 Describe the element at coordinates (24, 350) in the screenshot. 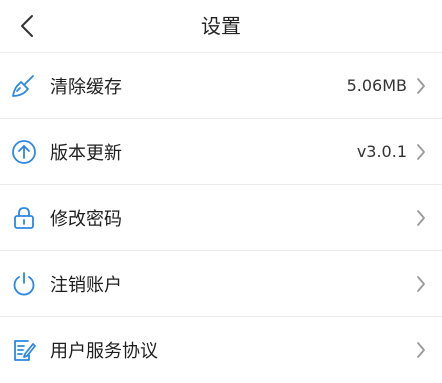

I see `document-edit-icon` at that location.